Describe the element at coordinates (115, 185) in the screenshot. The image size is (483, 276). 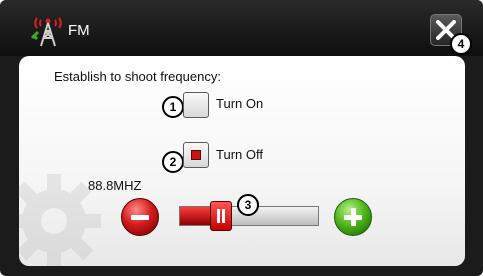
I see `frequency-readout: 88.8MHZ` at that location.